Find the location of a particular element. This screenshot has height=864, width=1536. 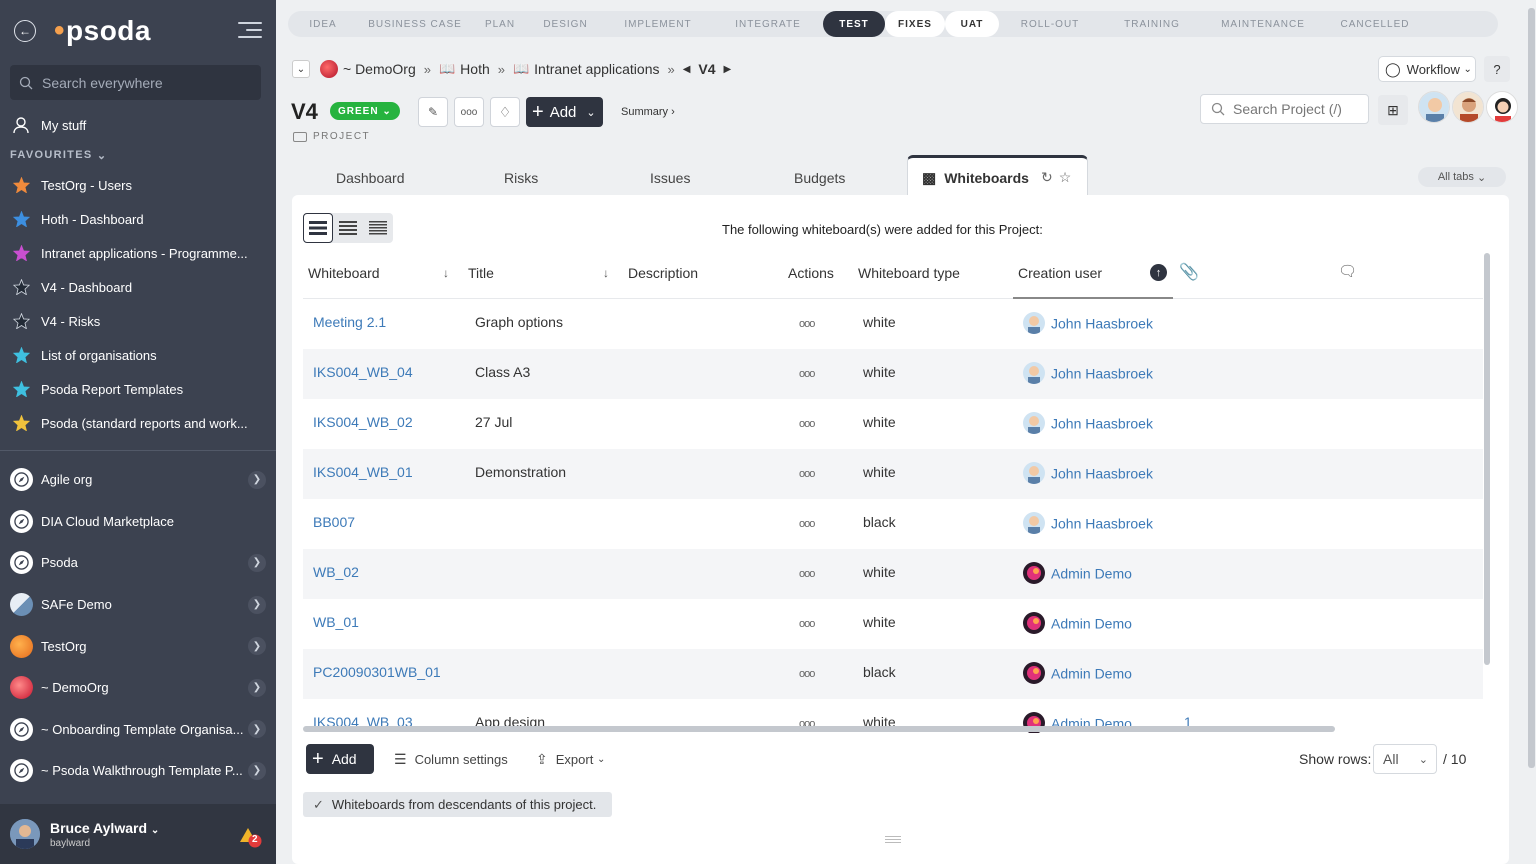

phase-plan: PLAN is located at coordinates (500, 24).